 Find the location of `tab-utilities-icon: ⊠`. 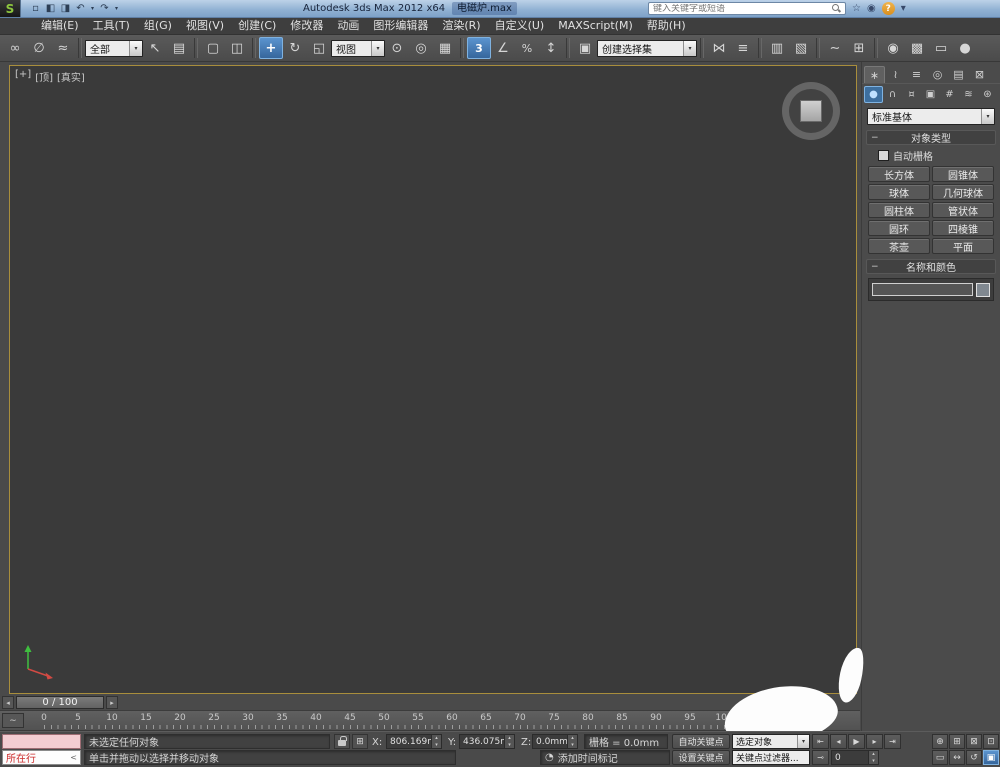

tab-utilities-icon: ⊠ is located at coordinates (979, 74).